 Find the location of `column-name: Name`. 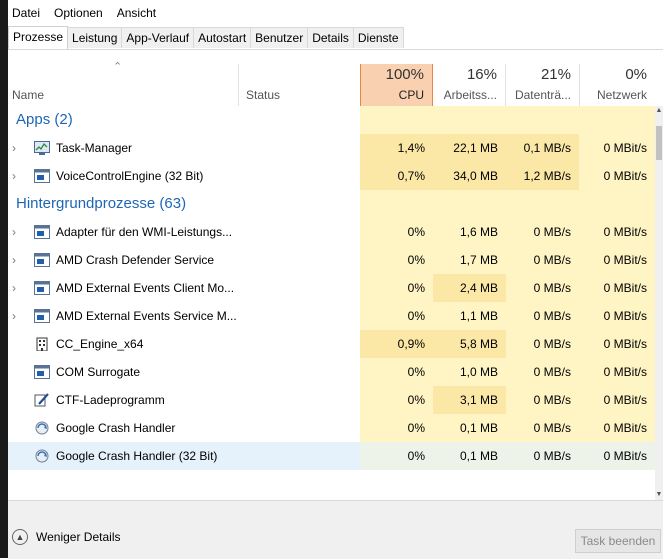

column-name: Name is located at coordinates (28, 95).